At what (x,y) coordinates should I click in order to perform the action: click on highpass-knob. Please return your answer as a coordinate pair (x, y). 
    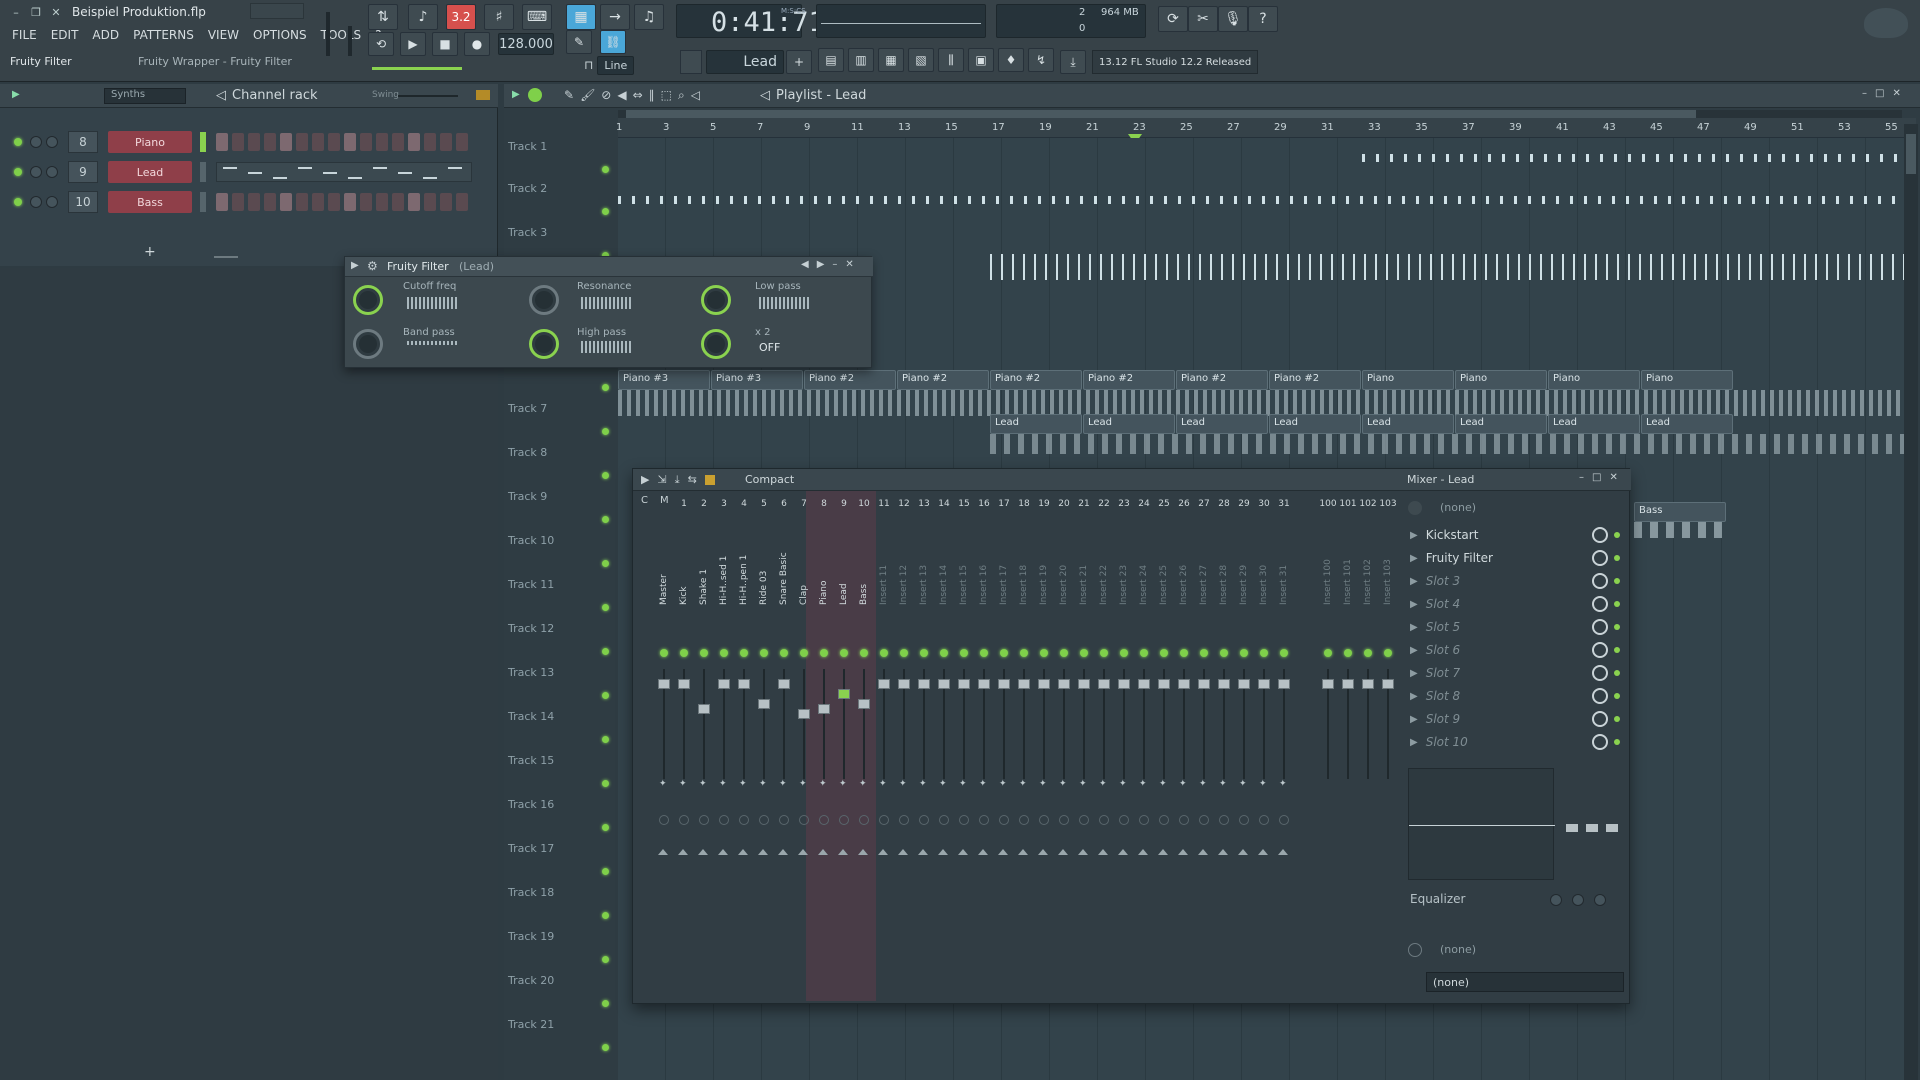
    Looking at the image, I should click on (544, 344).